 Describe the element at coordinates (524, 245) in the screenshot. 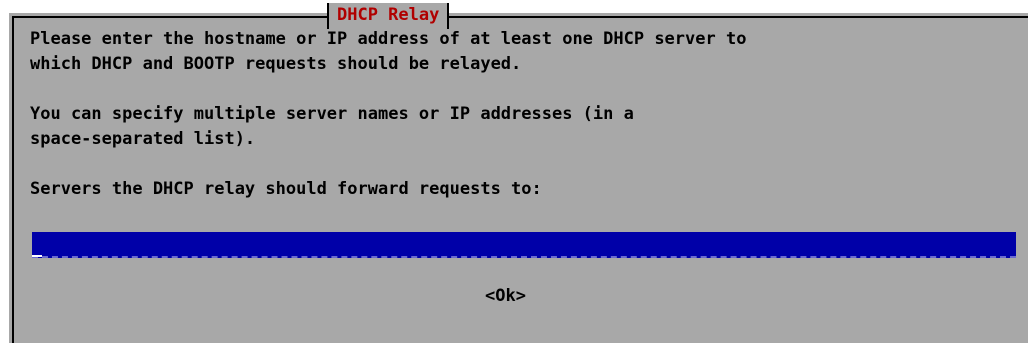

I see `servers-input-overlay` at that location.